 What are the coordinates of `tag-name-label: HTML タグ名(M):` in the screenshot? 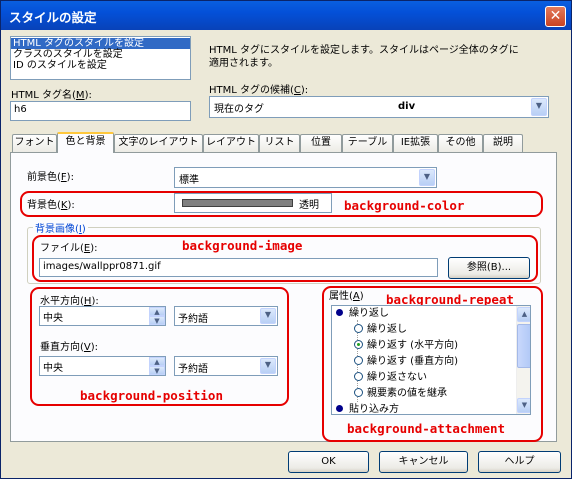 It's located at (51, 95).